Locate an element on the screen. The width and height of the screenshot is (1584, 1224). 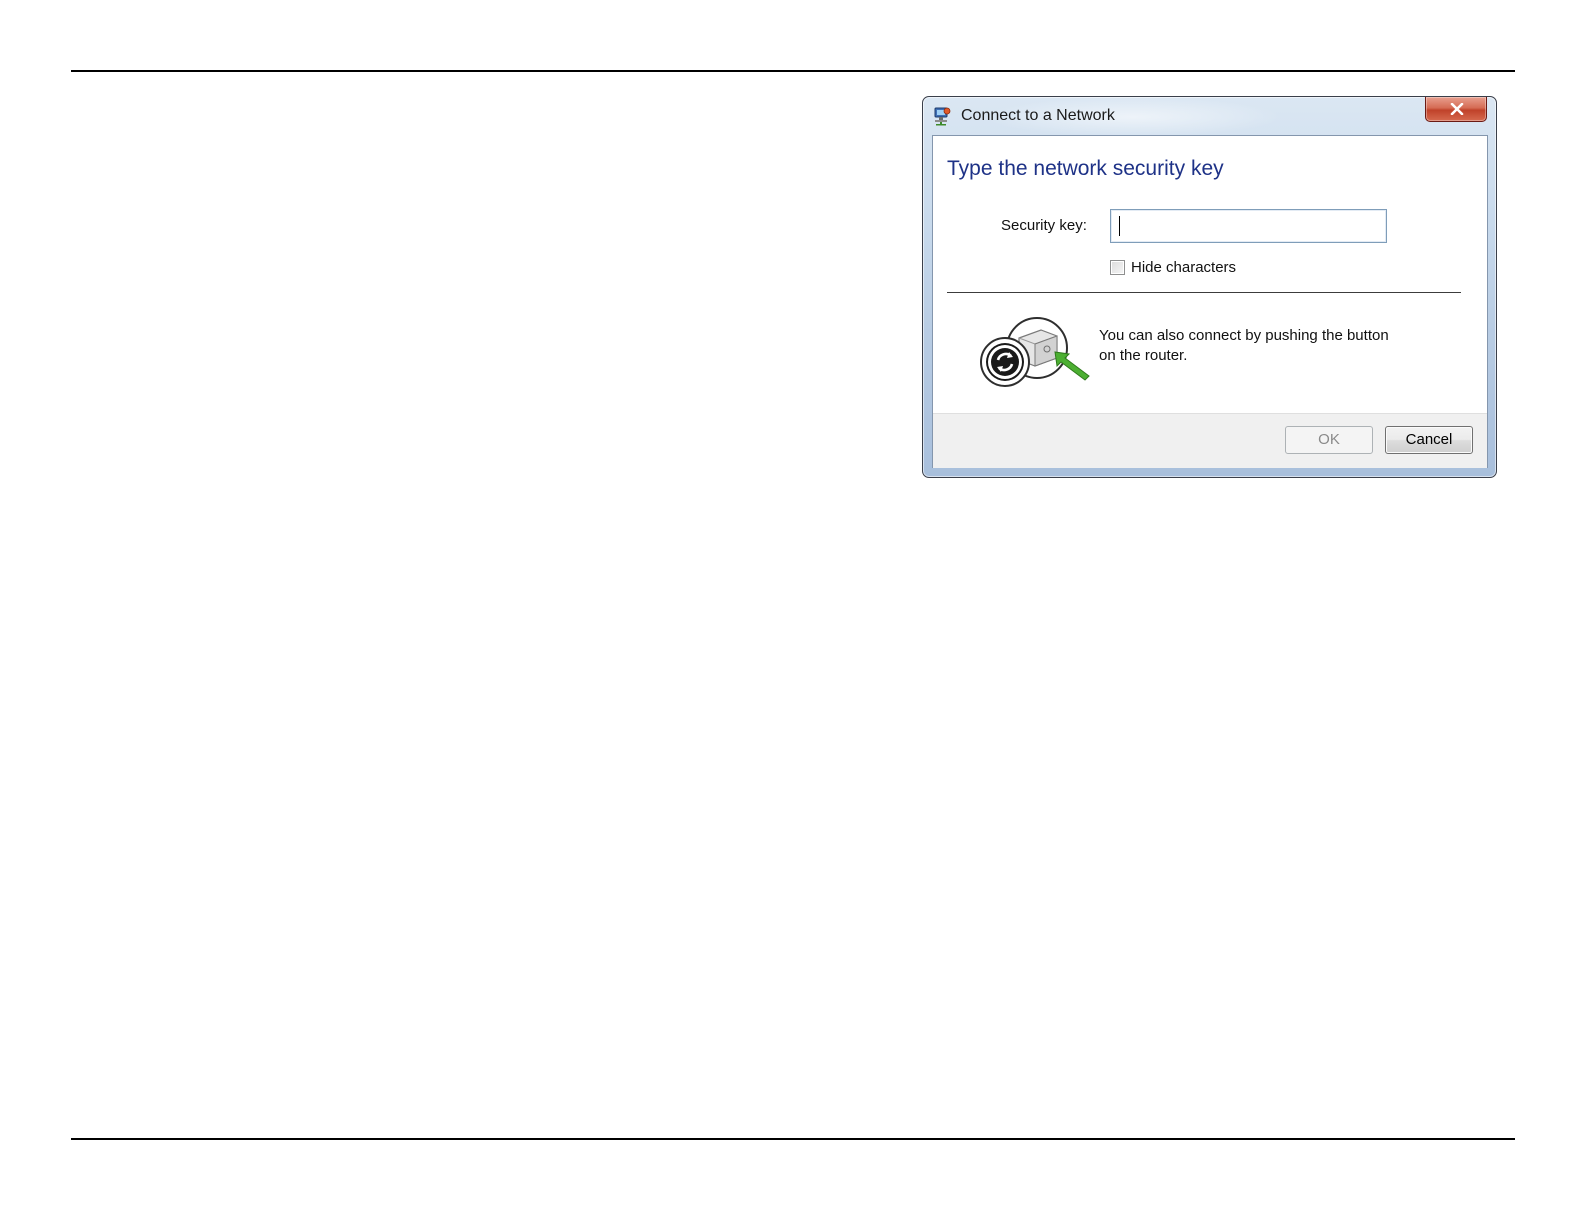
button-bar: OK Cancel is located at coordinates (1210, 440).